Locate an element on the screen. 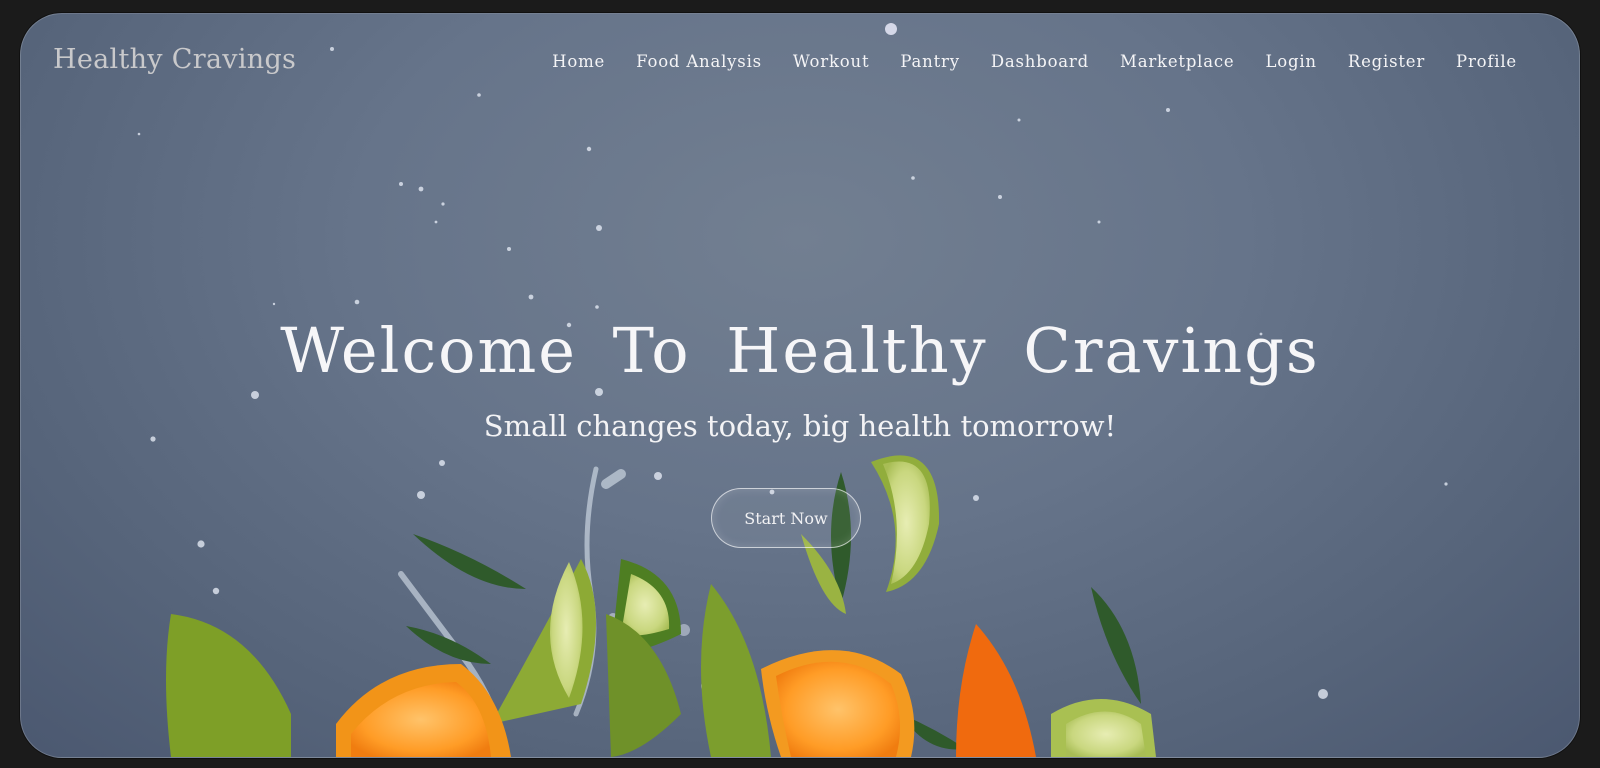 The image size is (1600, 768). nav-item-home: Home is located at coordinates (578, 61).